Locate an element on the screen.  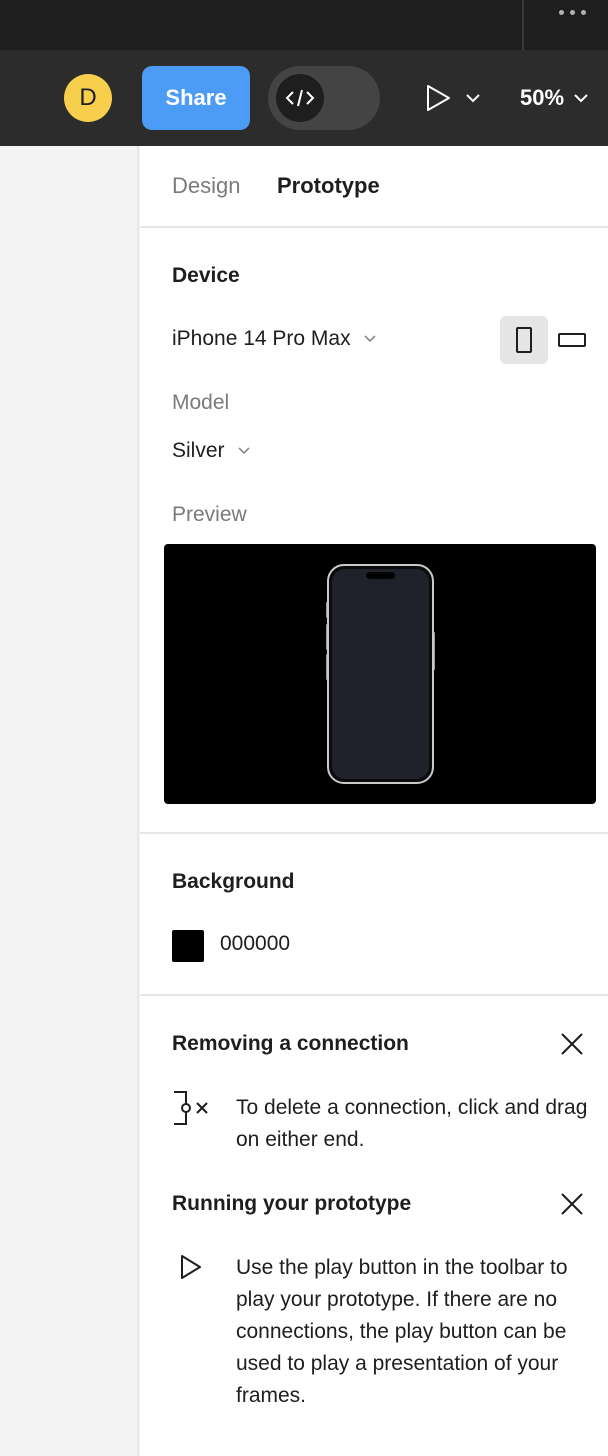
device-select: iPhone 14 Pro Max is located at coordinates (274, 339).